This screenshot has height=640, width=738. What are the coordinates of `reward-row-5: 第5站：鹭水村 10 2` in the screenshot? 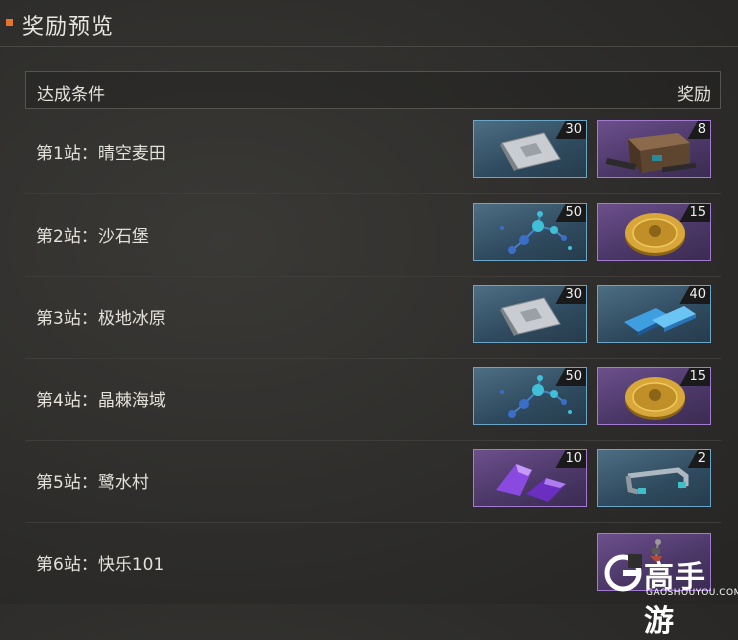 It's located at (373, 481).